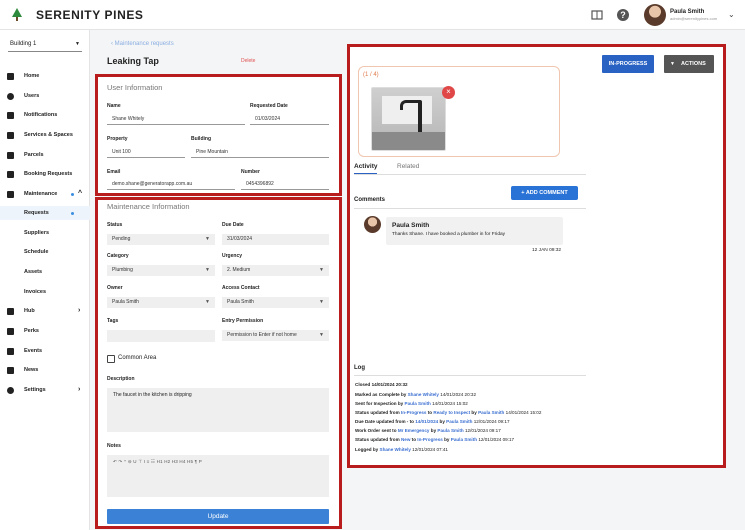 This screenshot has width=745, height=530. What do you see at coordinates (32, 76) in the screenshot?
I see `sidebar-item-label: Home` at bounding box center [32, 76].